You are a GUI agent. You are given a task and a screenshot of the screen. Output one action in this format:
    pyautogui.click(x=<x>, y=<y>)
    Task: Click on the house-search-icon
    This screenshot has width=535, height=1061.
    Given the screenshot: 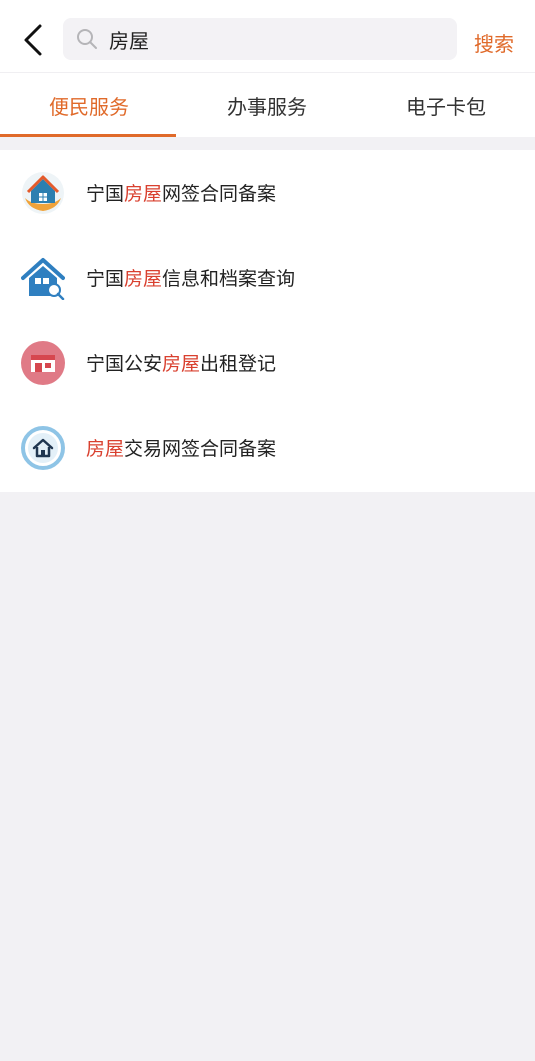 What is the action you would take?
    pyautogui.click(x=43, y=278)
    